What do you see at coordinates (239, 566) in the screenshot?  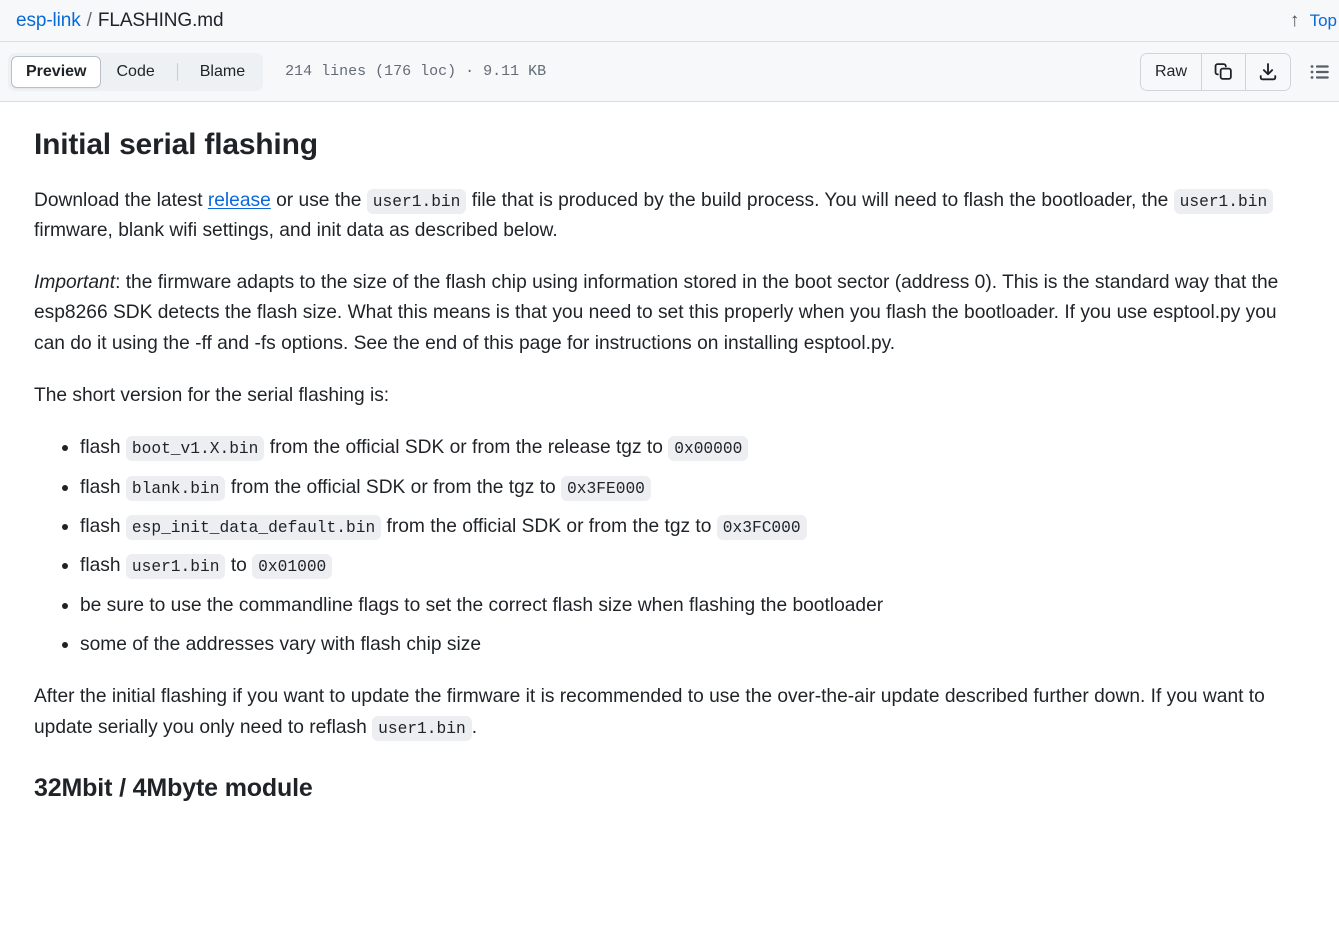 I see `text-fragment: to` at bounding box center [239, 566].